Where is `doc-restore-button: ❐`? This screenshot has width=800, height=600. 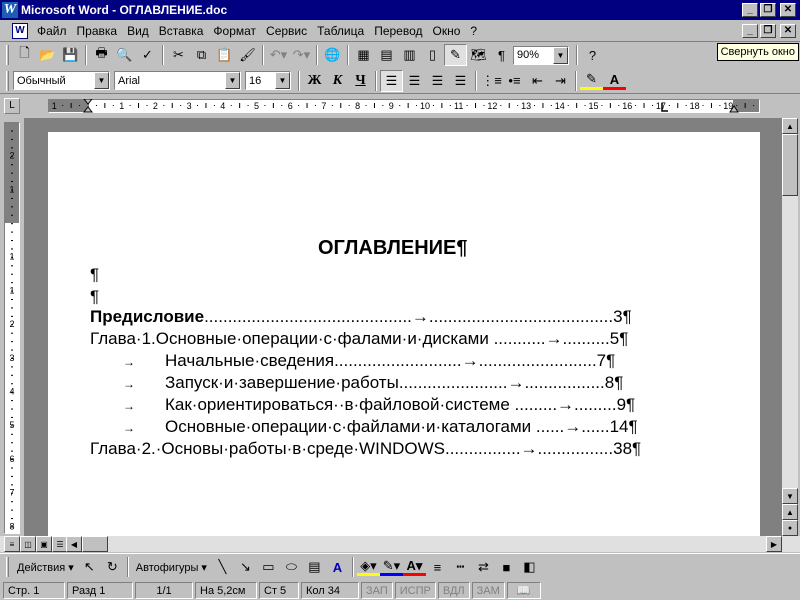
doc-restore-button: ❐ is located at coordinates (768, 30).